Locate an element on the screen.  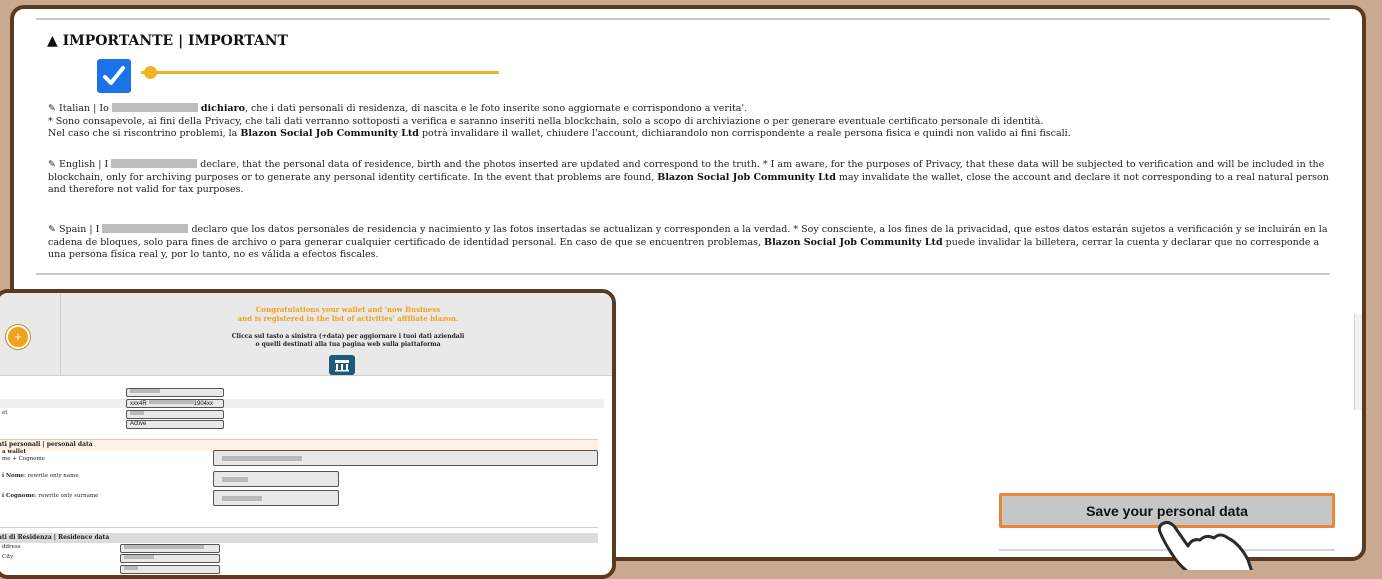
storefront-button is located at coordinates (342, 365).